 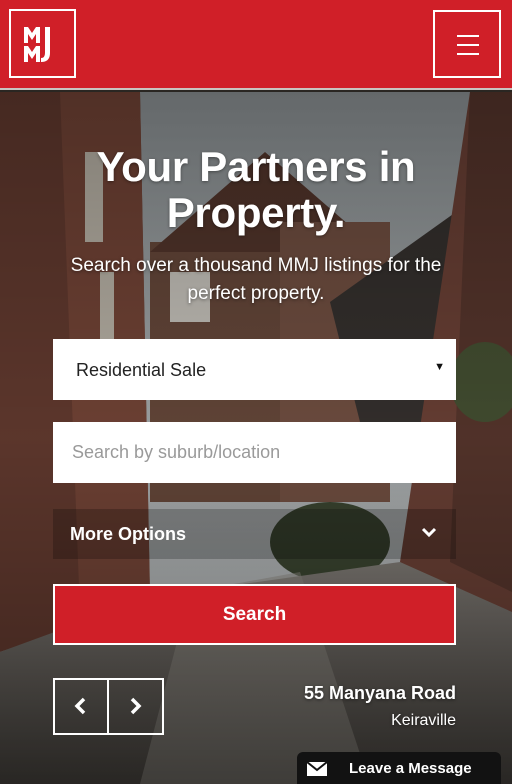 I want to click on search-button: Search, so click(x=254, y=614).